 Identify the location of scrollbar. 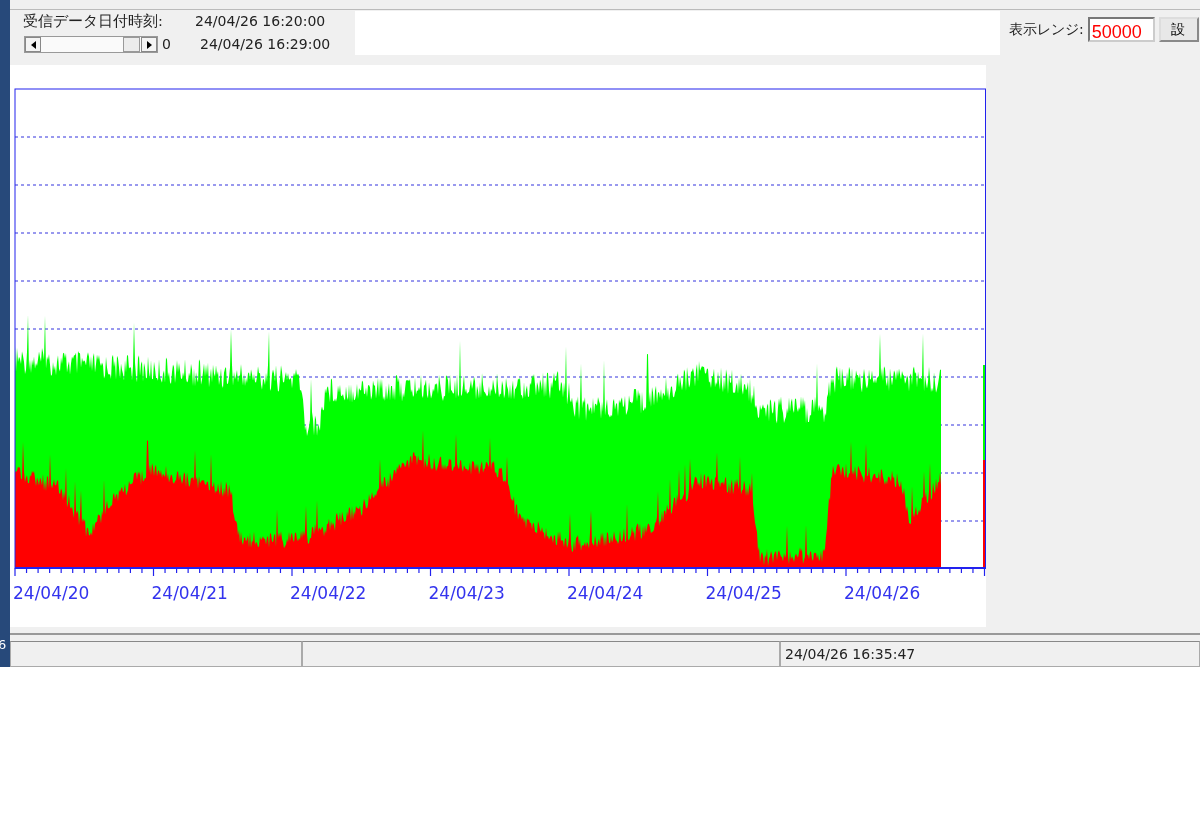
(91, 44).